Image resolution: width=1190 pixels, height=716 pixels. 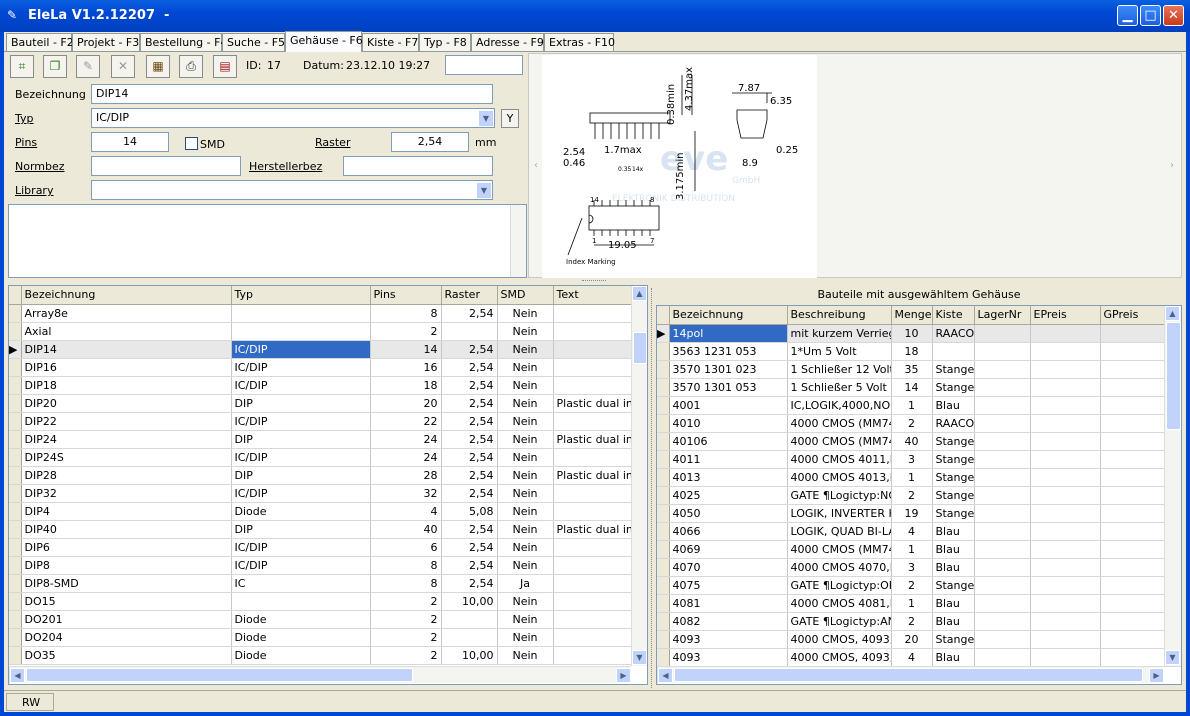 I want to click on table-row: 4025GATE ¶Logictyp:NOR2Stange, so click(x=919, y=495).